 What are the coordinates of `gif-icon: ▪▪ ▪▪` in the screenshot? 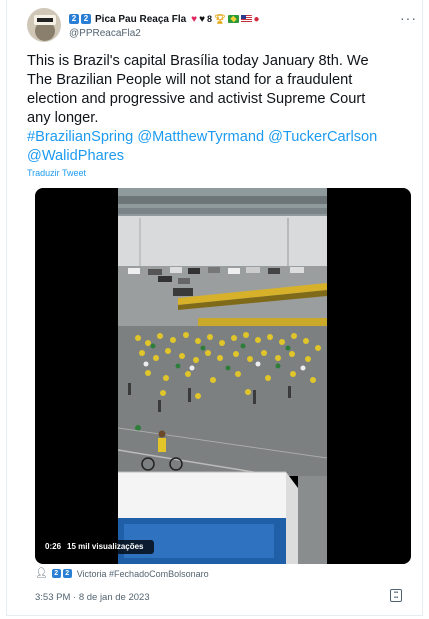 It's located at (396, 595).